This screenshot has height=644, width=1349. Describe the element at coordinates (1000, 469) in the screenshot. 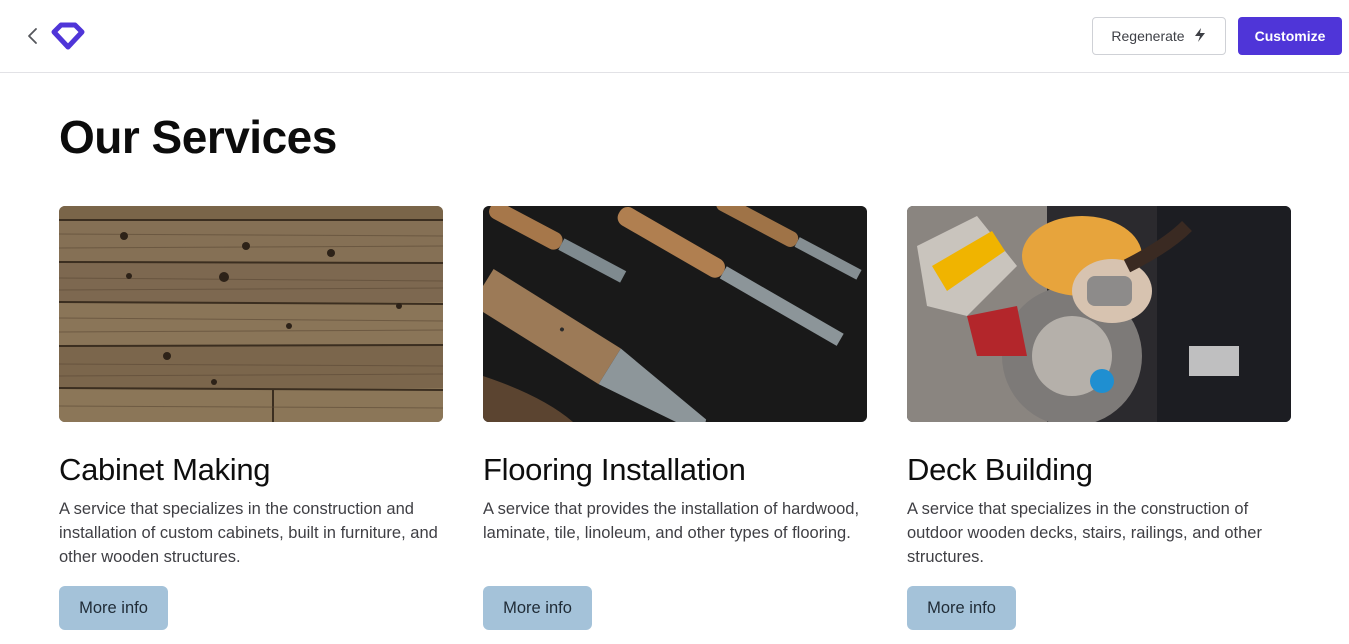

I see `card-title: Deck Building` at that location.